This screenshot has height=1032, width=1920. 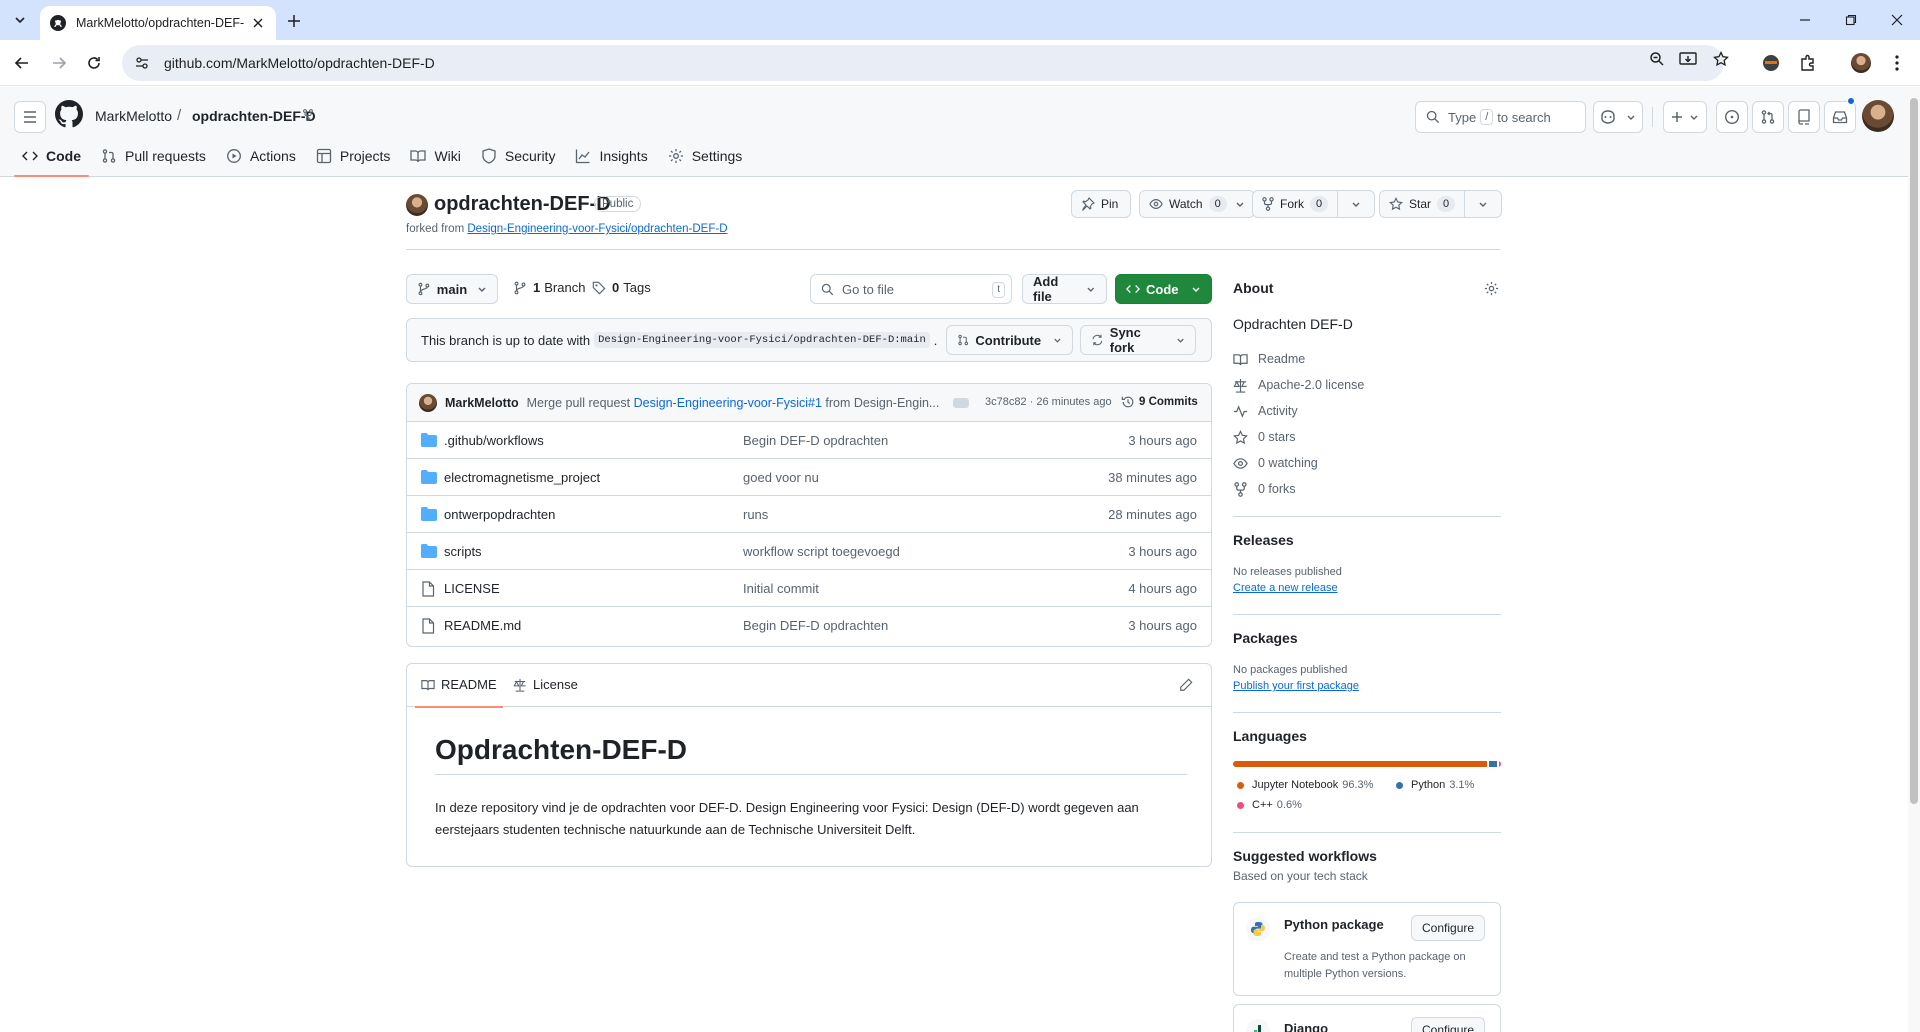 What do you see at coordinates (1851, 20) in the screenshot?
I see `restore-icon` at bounding box center [1851, 20].